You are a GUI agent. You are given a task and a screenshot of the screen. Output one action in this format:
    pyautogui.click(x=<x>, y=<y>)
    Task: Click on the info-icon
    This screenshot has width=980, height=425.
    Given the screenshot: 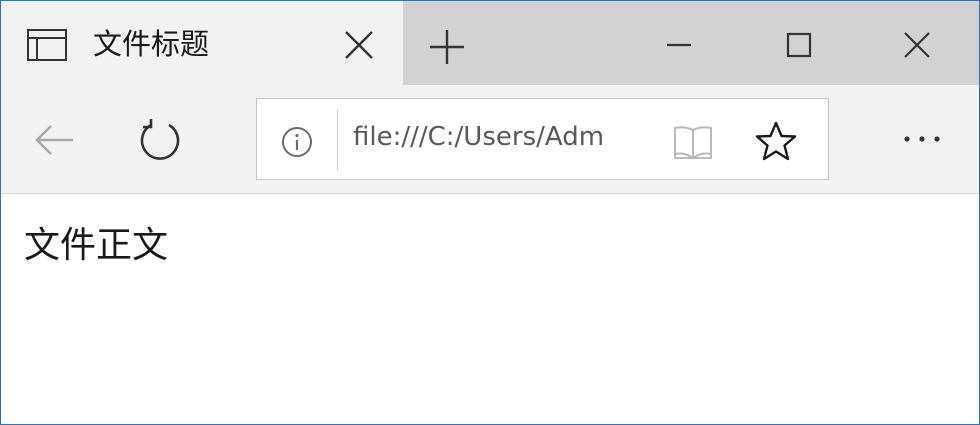 What is the action you would take?
    pyautogui.click(x=297, y=142)
    